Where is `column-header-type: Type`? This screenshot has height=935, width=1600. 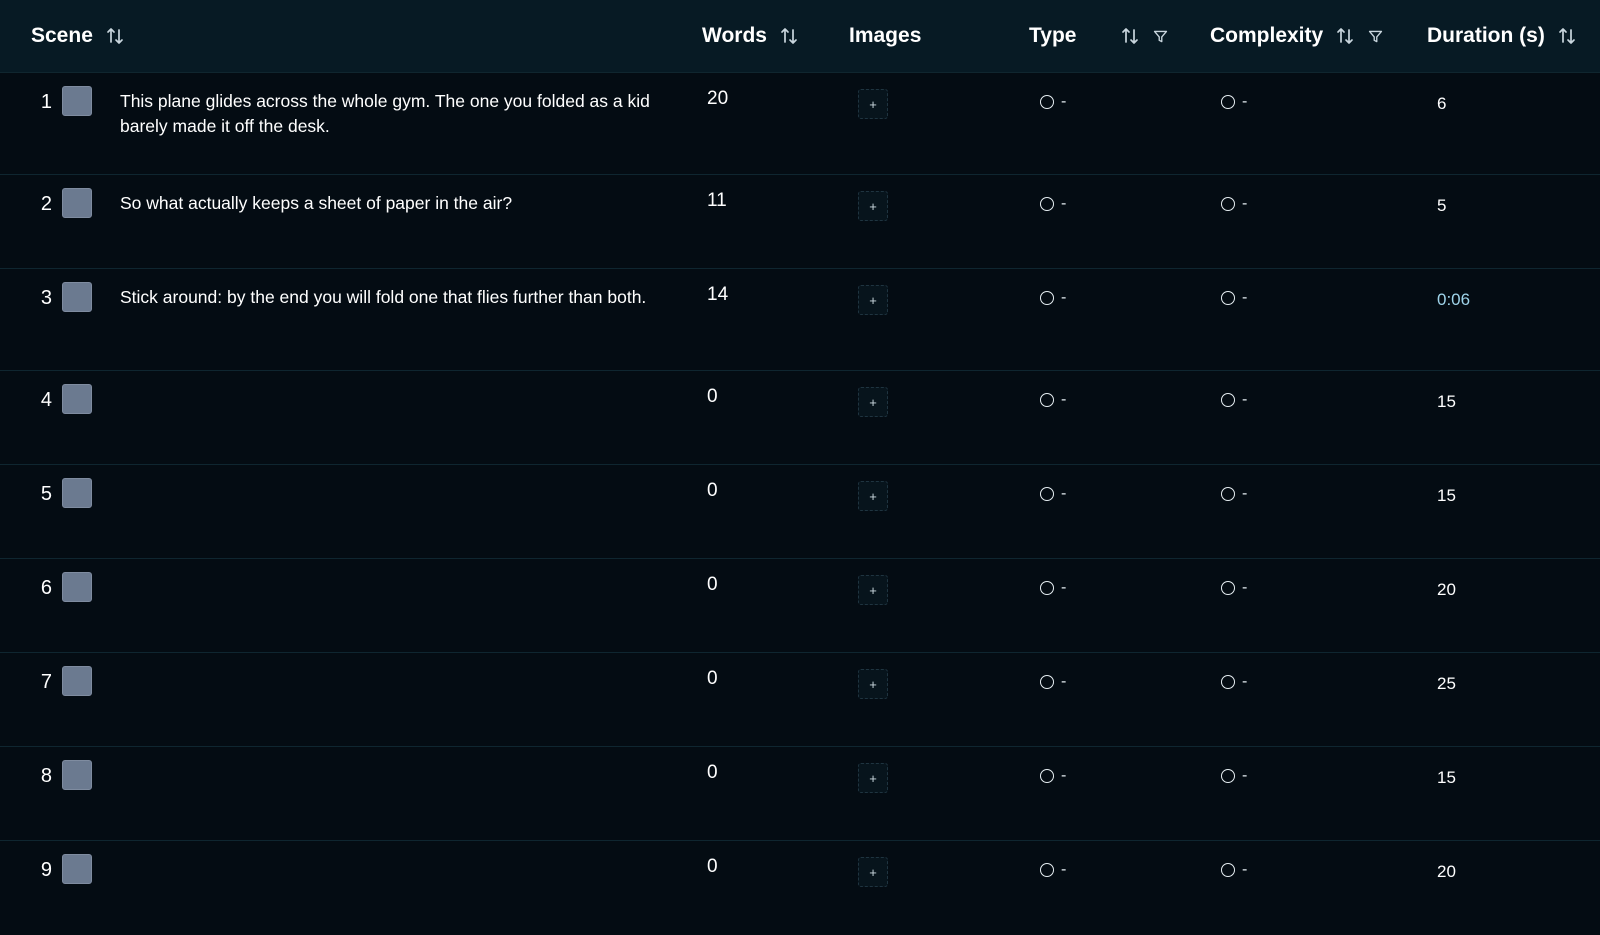 column-header-type: Type is located at coordinates (1099, 36).